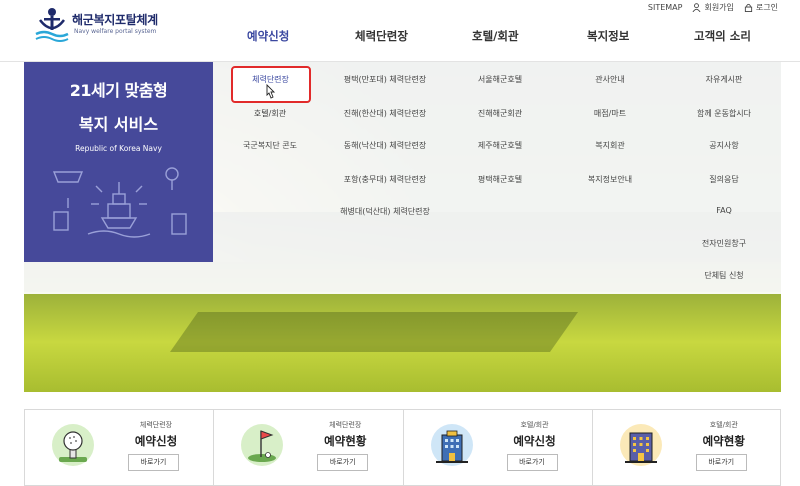  What do you see at coordinates (724, 243) in the screenshot?
I see `menu-e-petition: 전자민원창구` at bounding box center [724, 243].